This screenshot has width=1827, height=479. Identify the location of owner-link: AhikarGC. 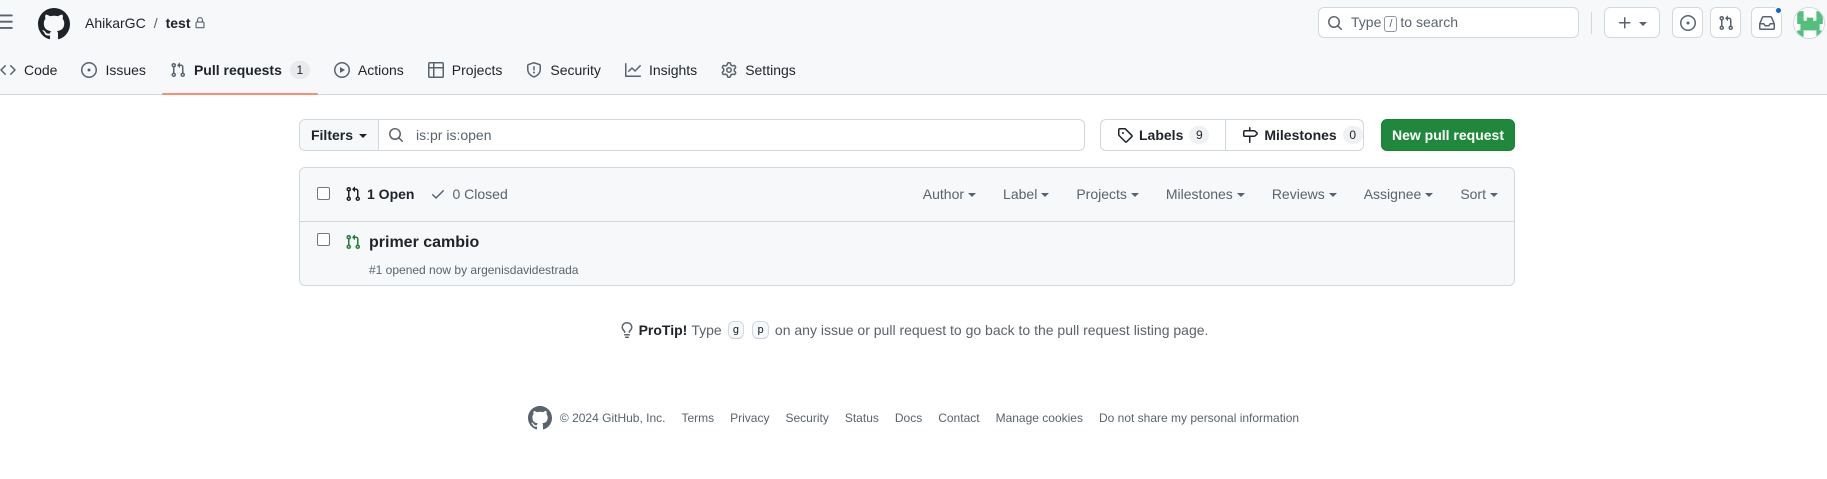
(115, 23).